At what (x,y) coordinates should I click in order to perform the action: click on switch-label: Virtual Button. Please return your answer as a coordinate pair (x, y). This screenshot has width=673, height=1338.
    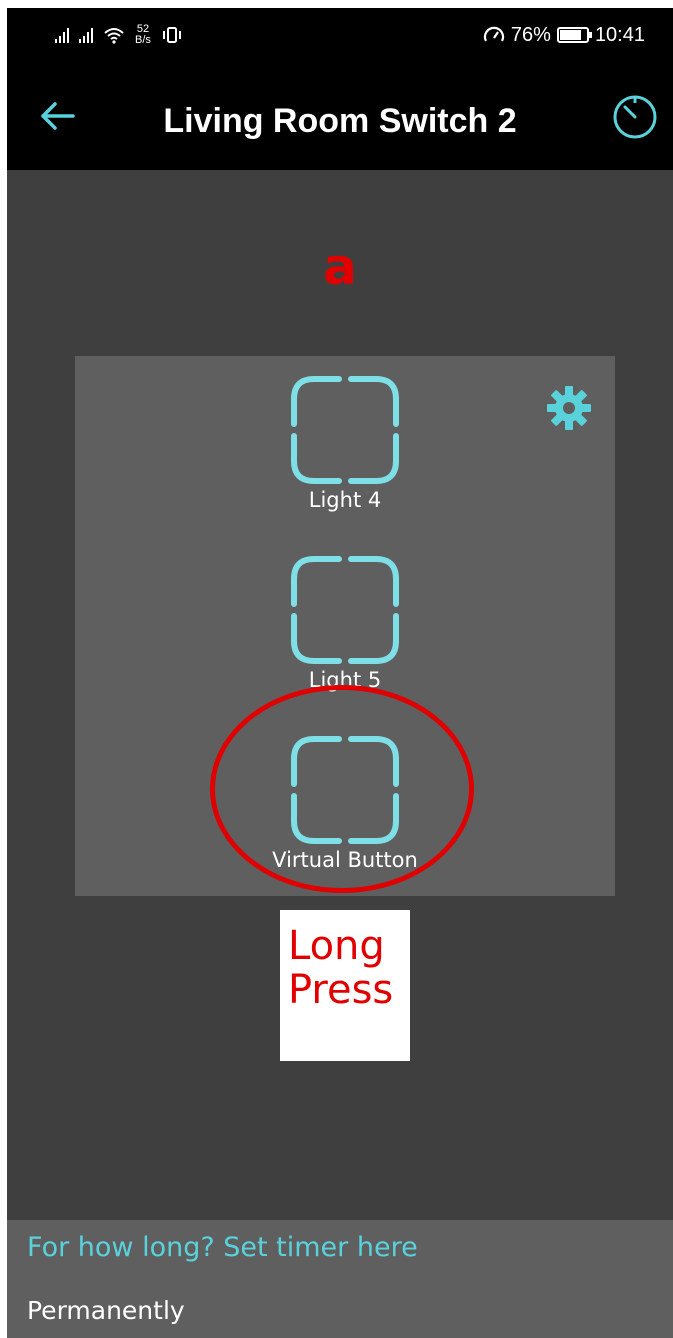
    Looking at the image, I should click on (345, 860).